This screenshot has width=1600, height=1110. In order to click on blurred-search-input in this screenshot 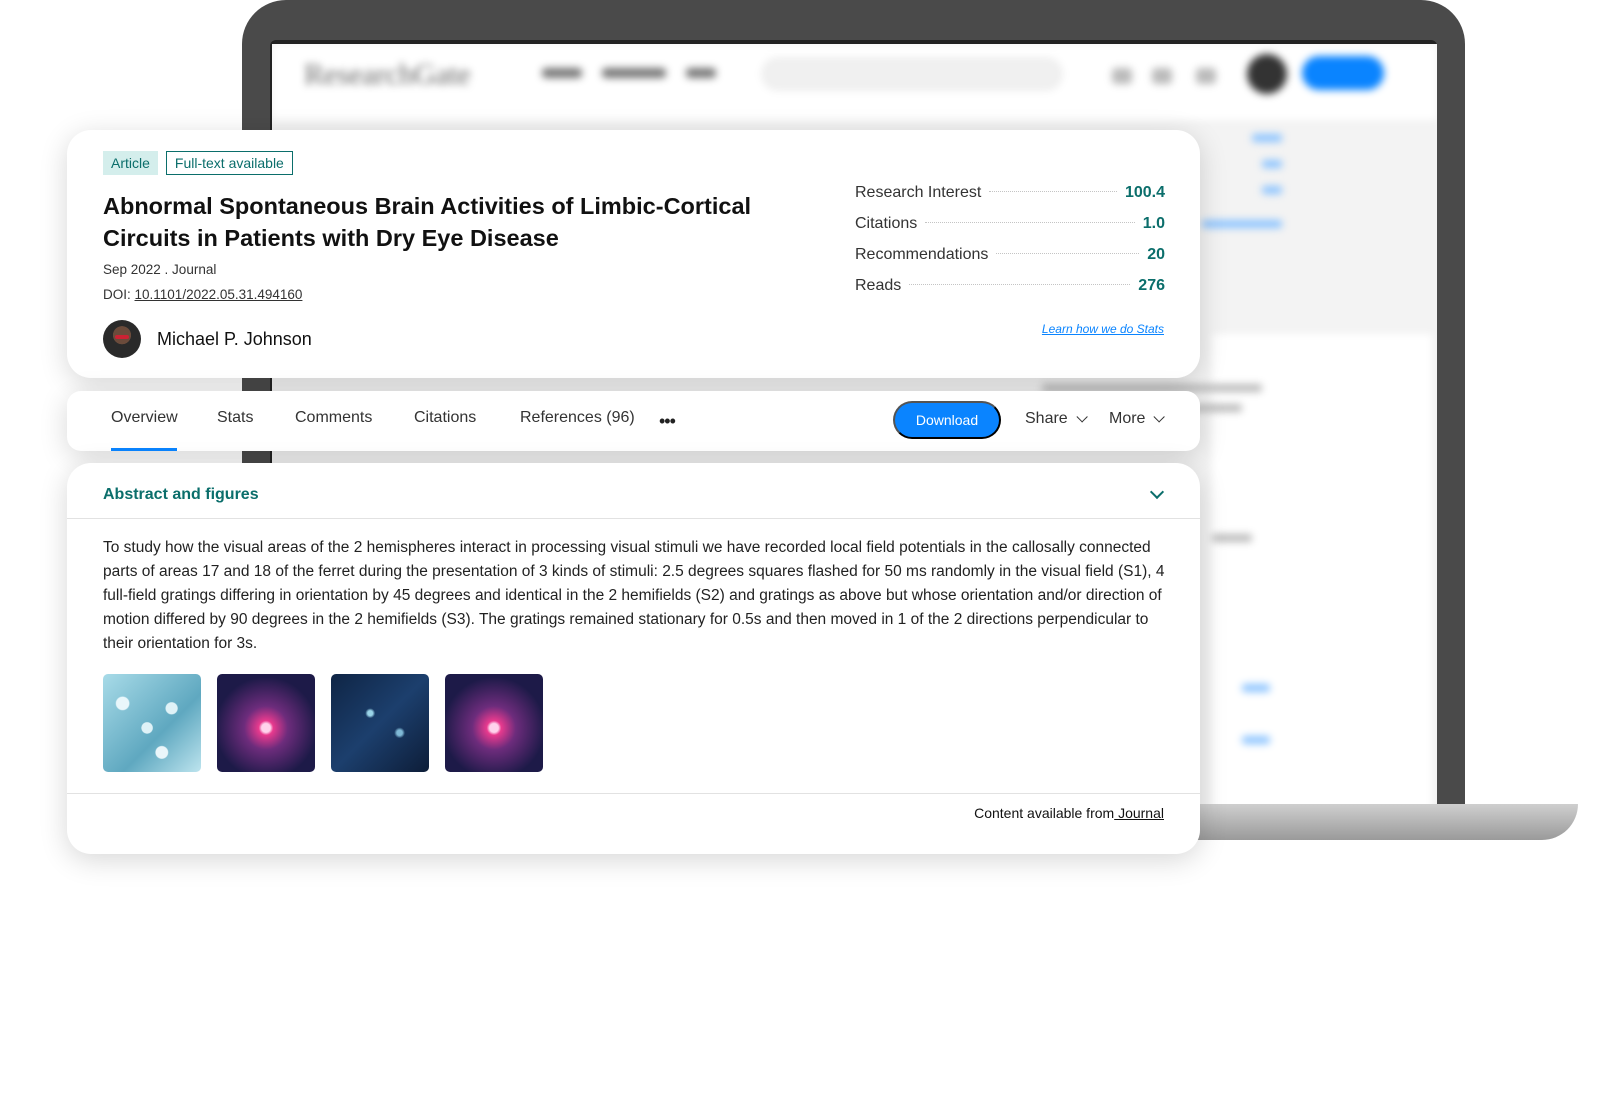, I will do `click(912, 74)`.